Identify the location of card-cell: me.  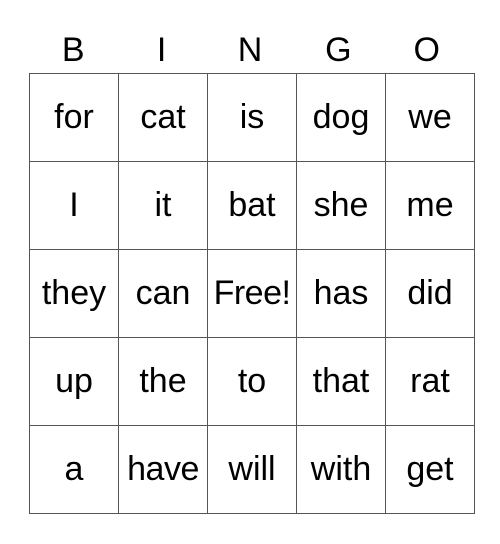
(430, 205).